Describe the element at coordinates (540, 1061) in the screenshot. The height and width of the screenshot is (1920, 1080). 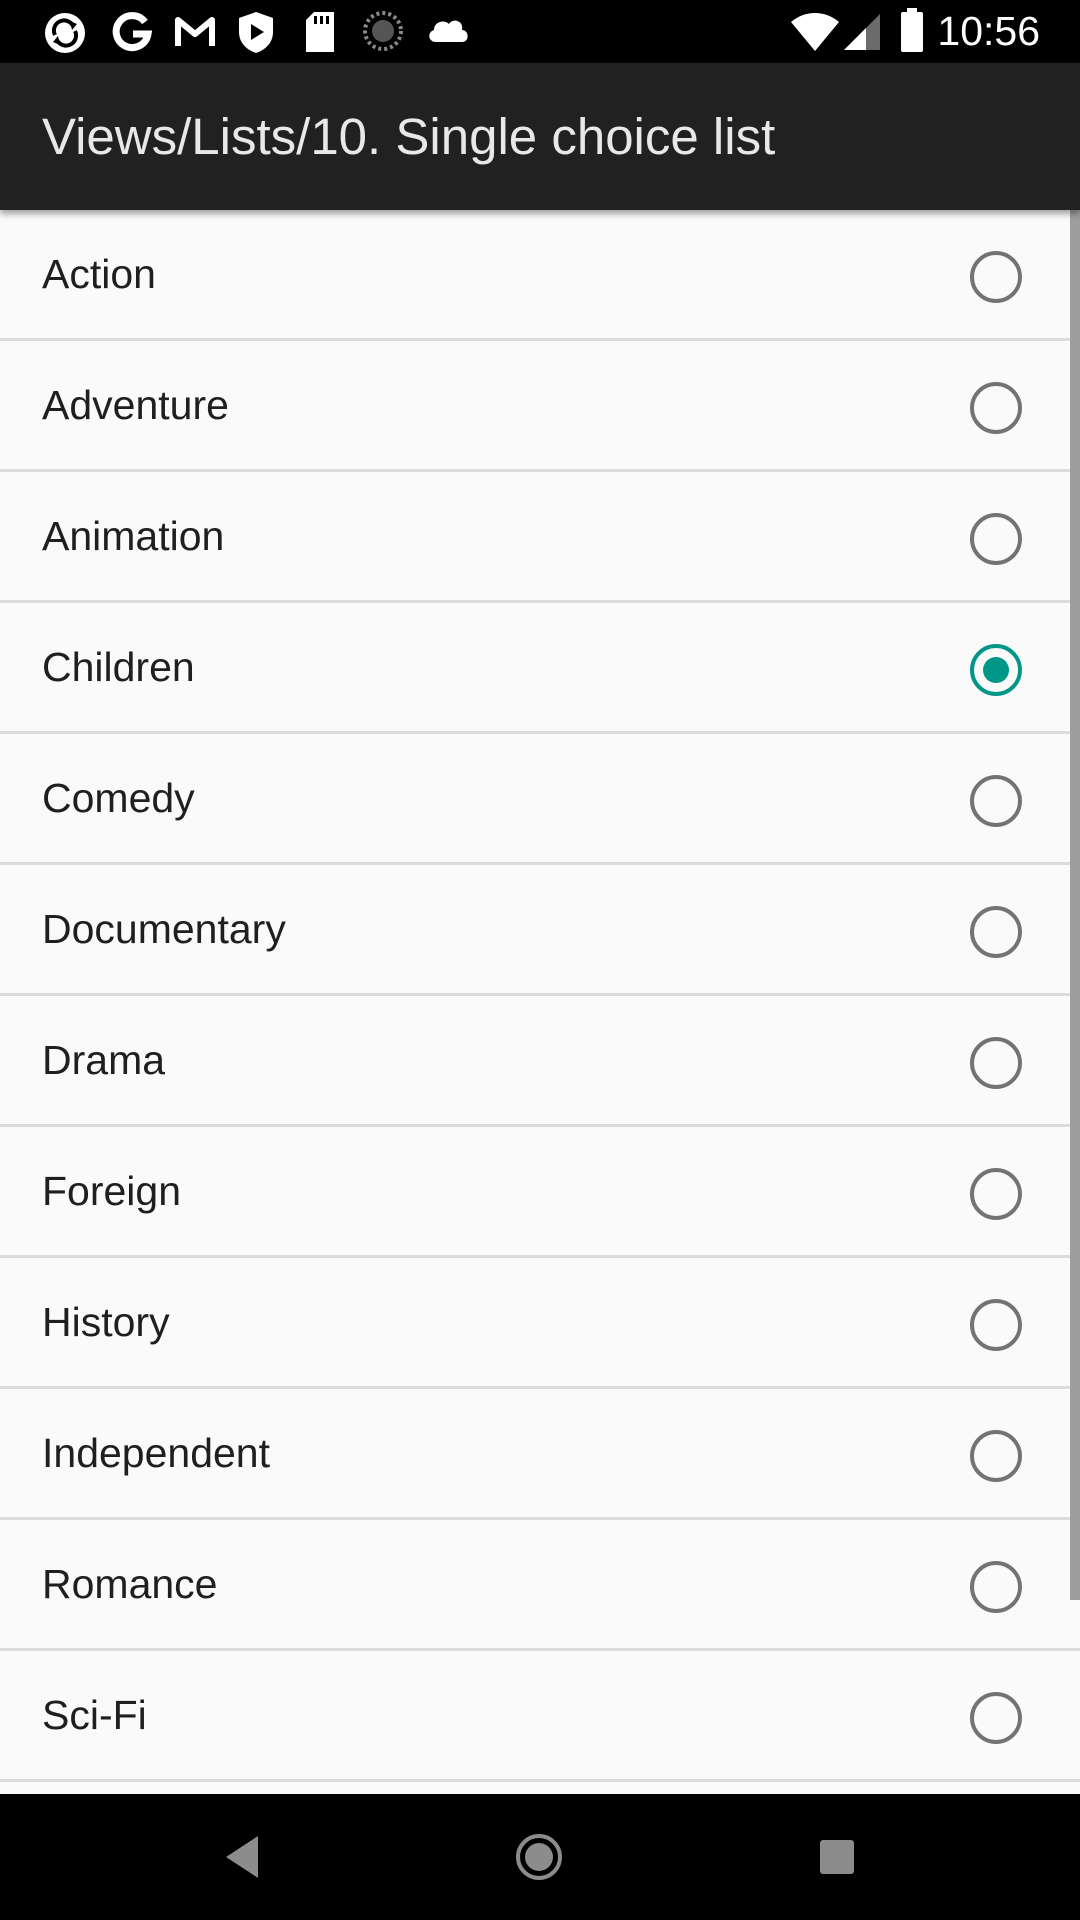
I see `list-item: Drama` at that location.